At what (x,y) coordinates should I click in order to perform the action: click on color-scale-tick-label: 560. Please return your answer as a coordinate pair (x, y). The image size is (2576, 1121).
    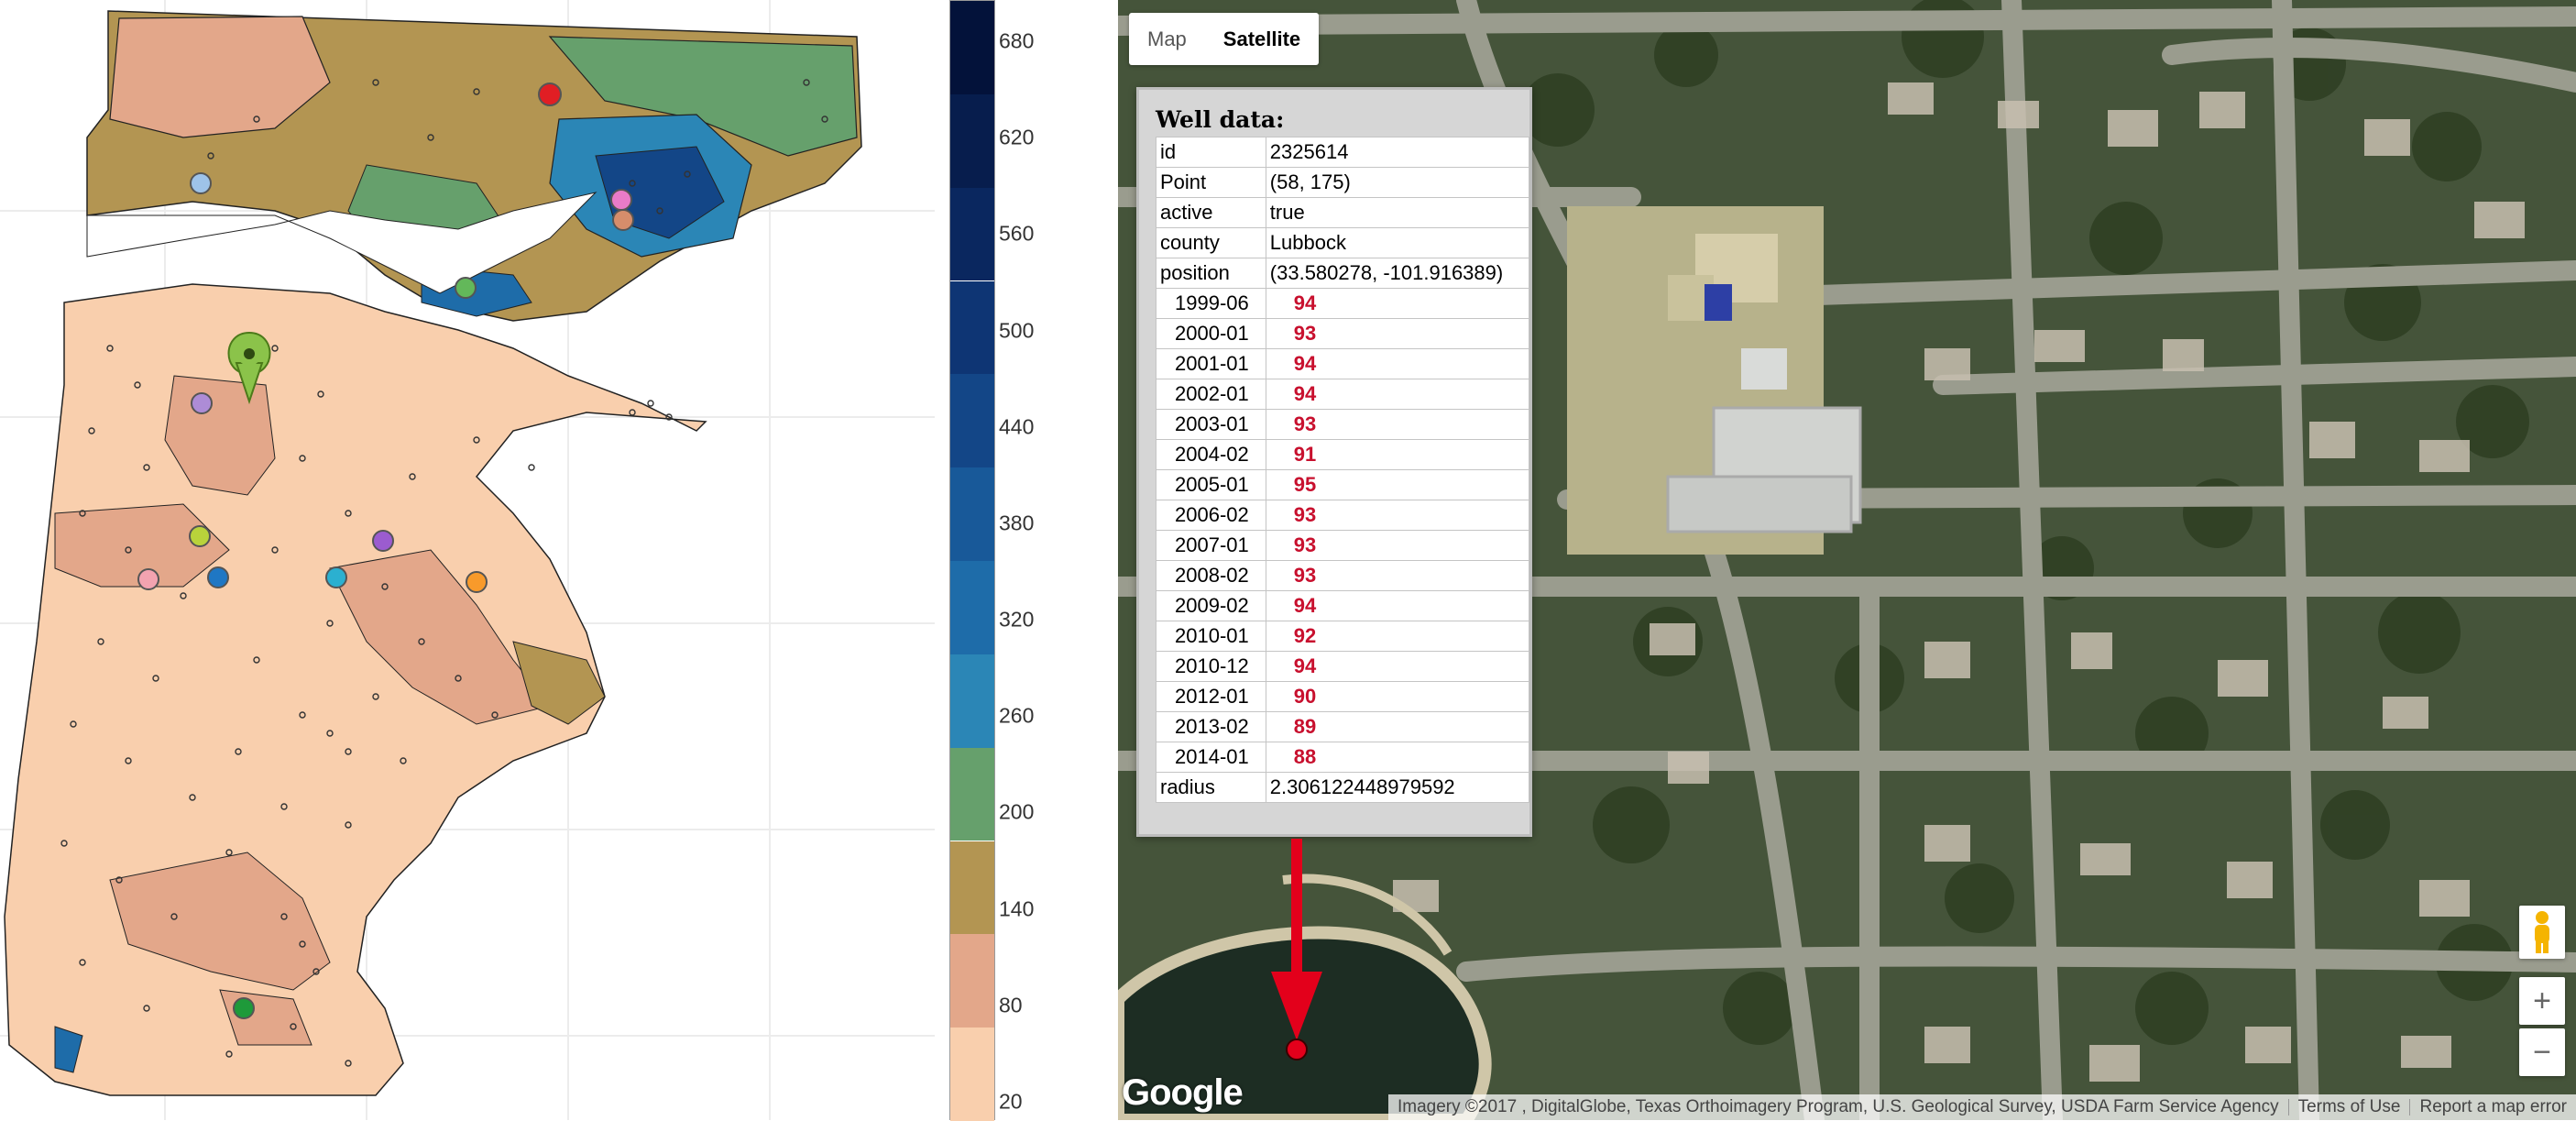
    Looking at the image, I should click on (1017, 233).